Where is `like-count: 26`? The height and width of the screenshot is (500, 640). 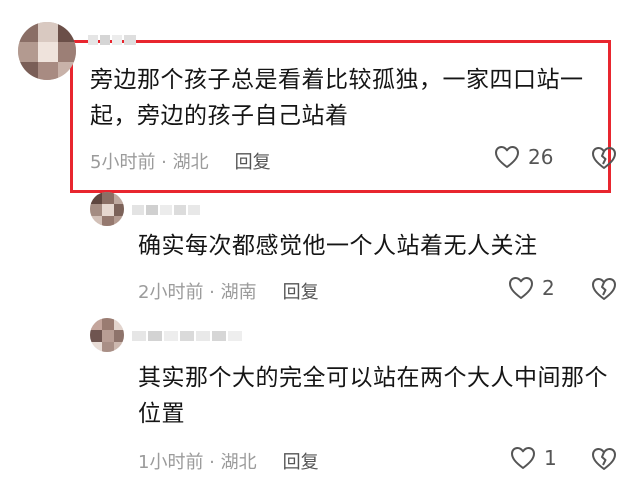
like-count: 26 is located at coordinates (541, 157).